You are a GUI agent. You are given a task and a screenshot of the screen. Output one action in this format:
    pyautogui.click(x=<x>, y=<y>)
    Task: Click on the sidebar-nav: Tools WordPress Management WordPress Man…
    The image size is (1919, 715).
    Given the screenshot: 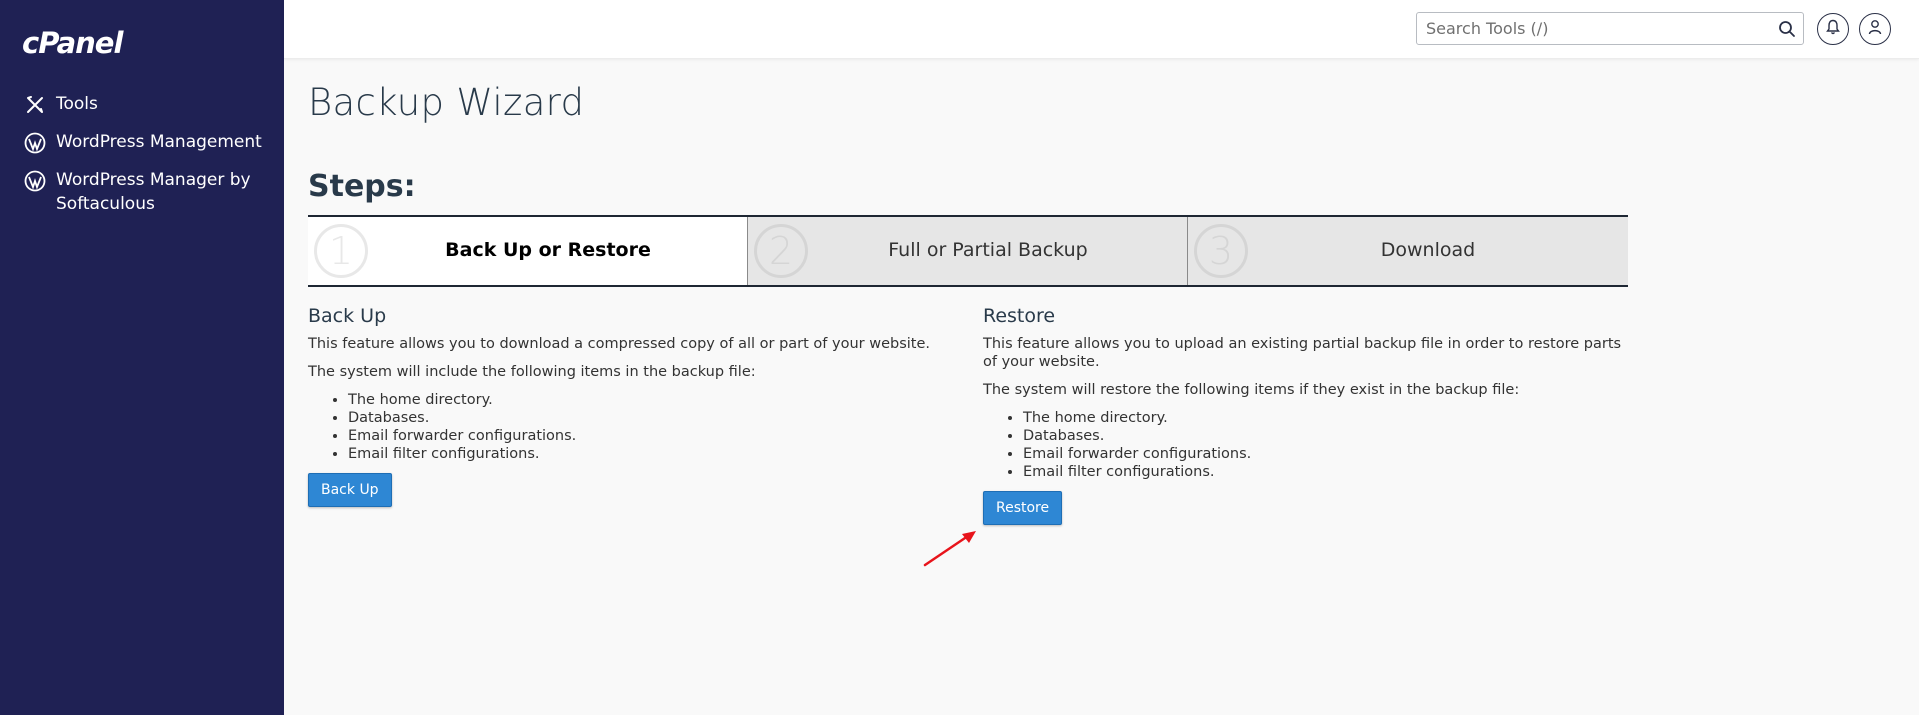 What is the action you would take?
    pyautogui.click(x=149, y=161)
    